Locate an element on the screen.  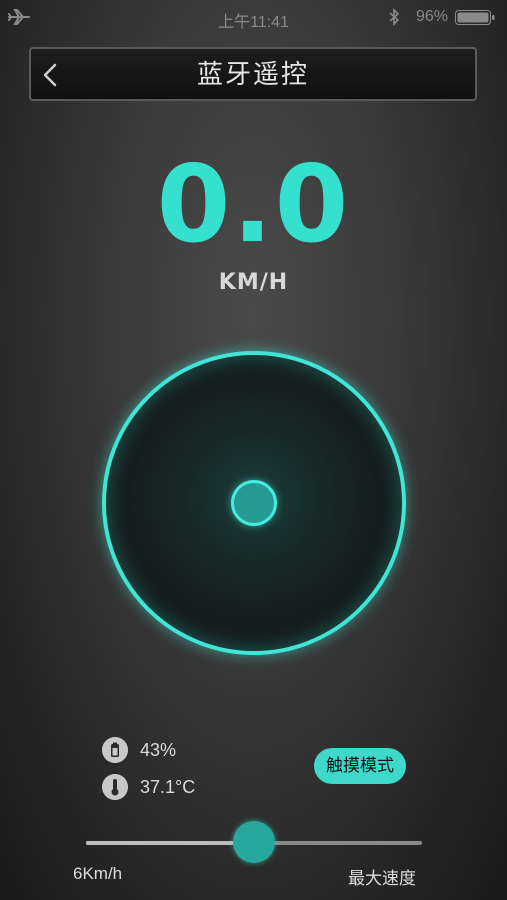
joystick-knob is located at coordinates (254, 503).